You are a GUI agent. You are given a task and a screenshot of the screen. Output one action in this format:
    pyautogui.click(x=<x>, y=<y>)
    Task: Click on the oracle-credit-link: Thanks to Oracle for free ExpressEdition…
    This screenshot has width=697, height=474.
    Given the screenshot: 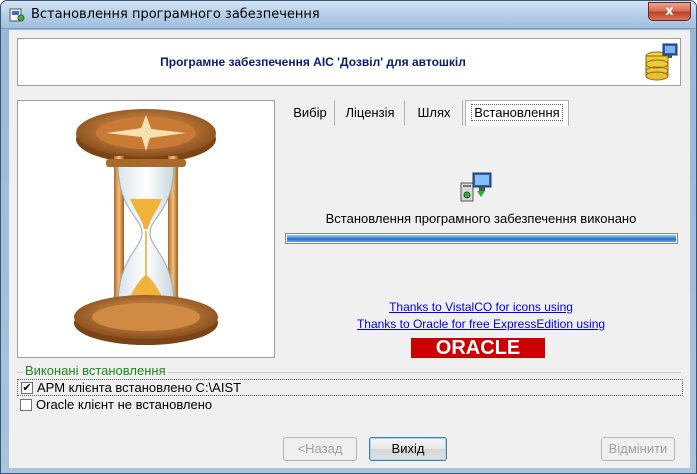 What is the action you would take?
    pyautogui.click(x=481, y=324)
    